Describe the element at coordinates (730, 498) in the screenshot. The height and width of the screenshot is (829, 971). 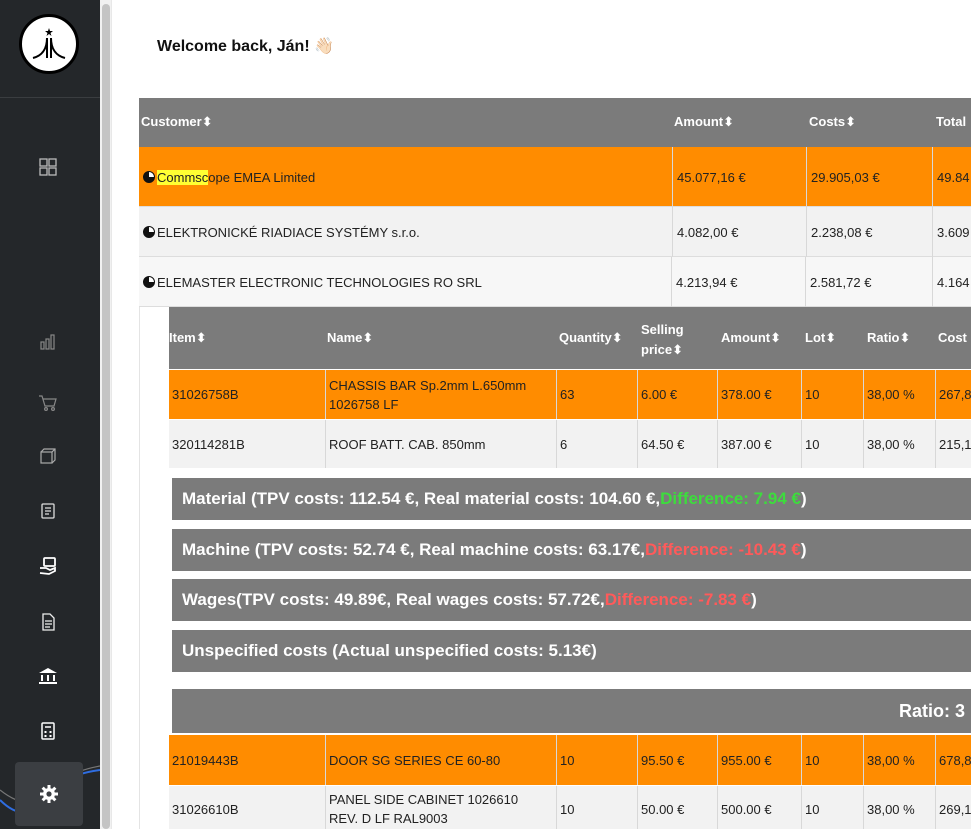
I see `material-difference: Difference: 7.94 €` at that location.